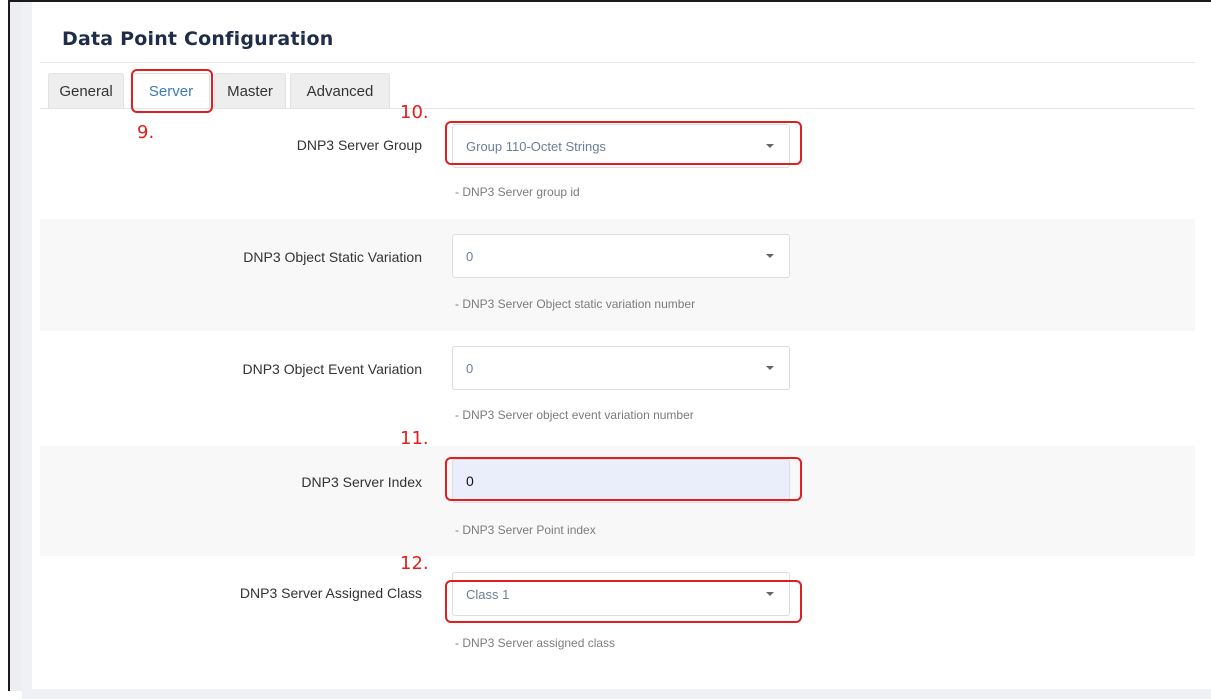 This screenshot has width=1211, height=699. What do you see at coordinates (623, 143) in the screenshot?
I see `server-group-highlight` at bounding box center [623, 143].